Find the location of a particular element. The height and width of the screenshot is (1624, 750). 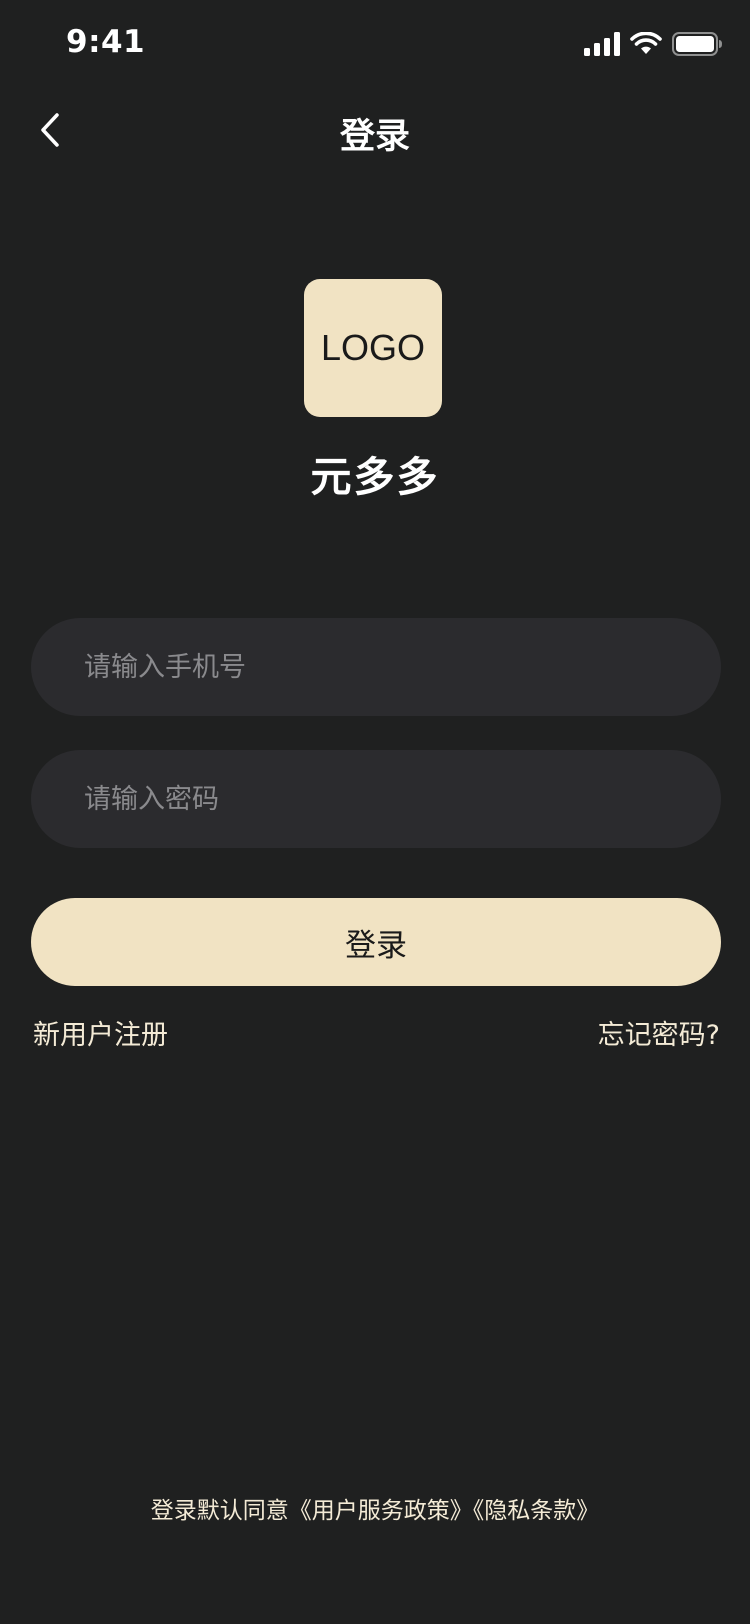

service-policy-link: 《用户服务政策》 is located at coordinates (381, 1511).